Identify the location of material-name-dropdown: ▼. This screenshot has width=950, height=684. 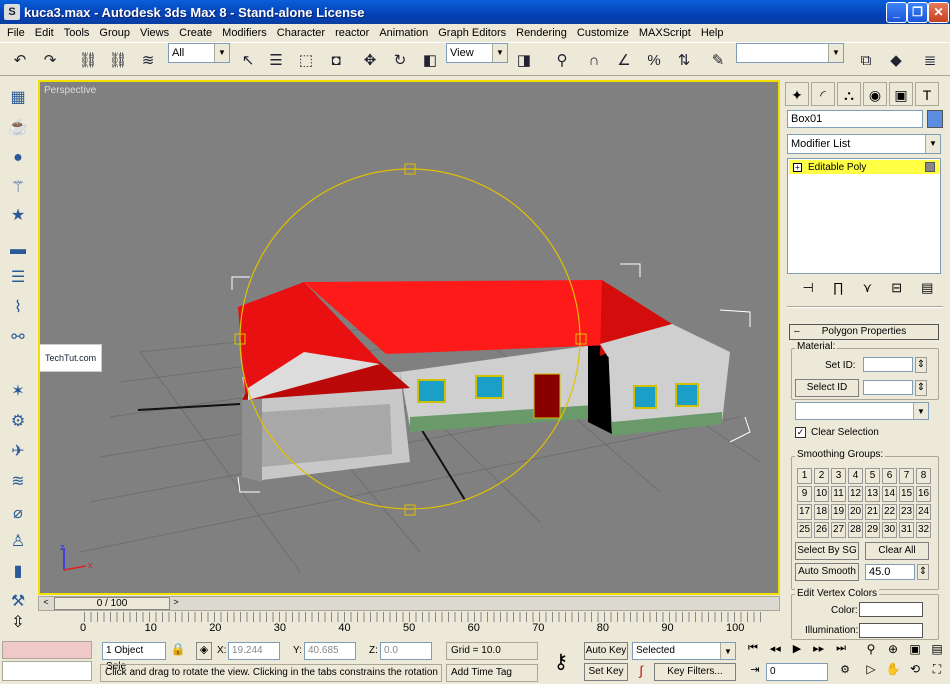
(862, 411).